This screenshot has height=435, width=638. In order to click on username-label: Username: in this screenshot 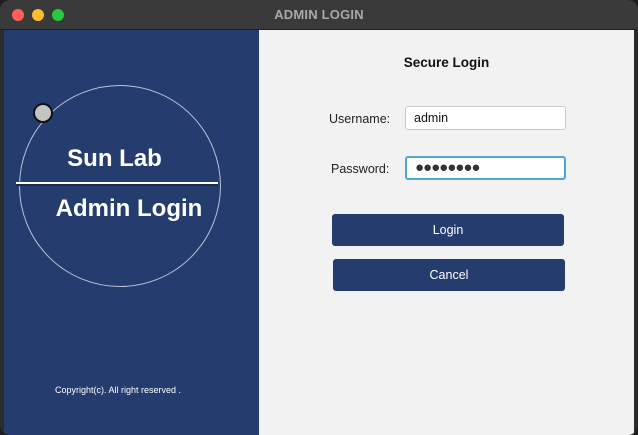, I will do `click(360, 119)`.